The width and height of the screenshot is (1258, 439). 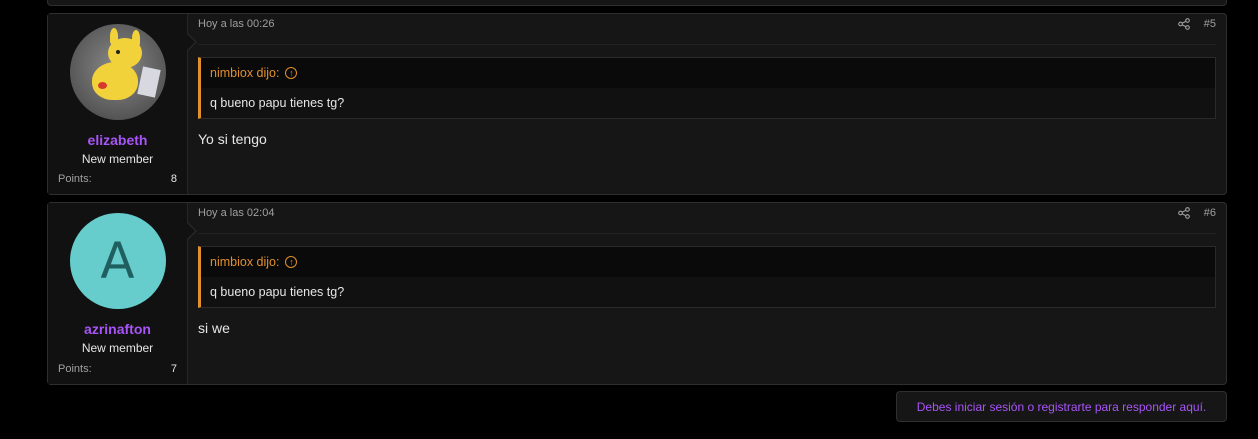 I want to click on points-row: Points: 8, so click(x=117, y=179).